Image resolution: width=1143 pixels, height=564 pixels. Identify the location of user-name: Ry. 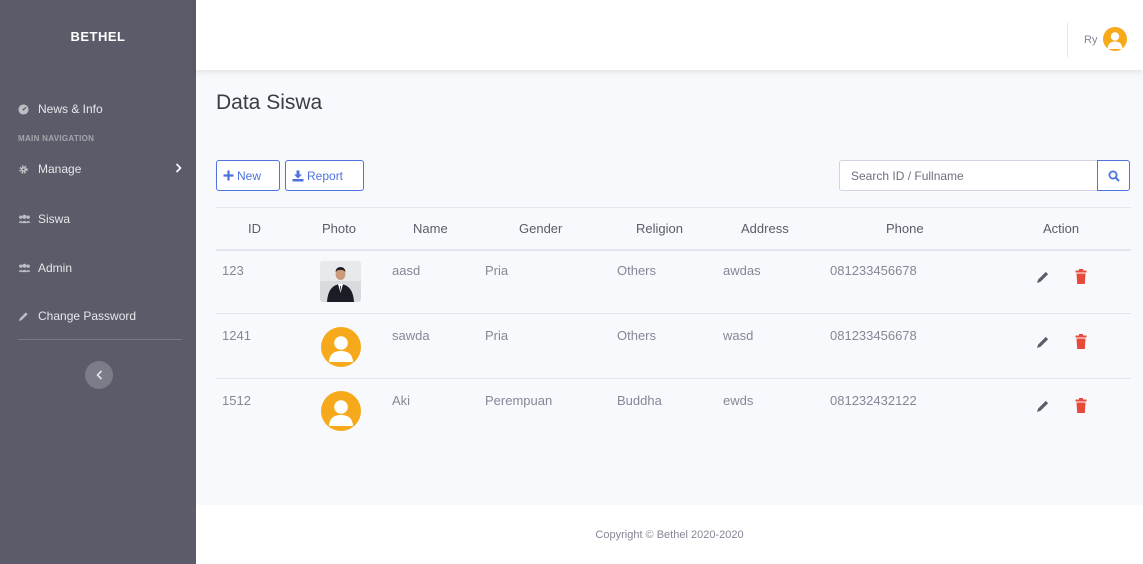
(1090, 40).